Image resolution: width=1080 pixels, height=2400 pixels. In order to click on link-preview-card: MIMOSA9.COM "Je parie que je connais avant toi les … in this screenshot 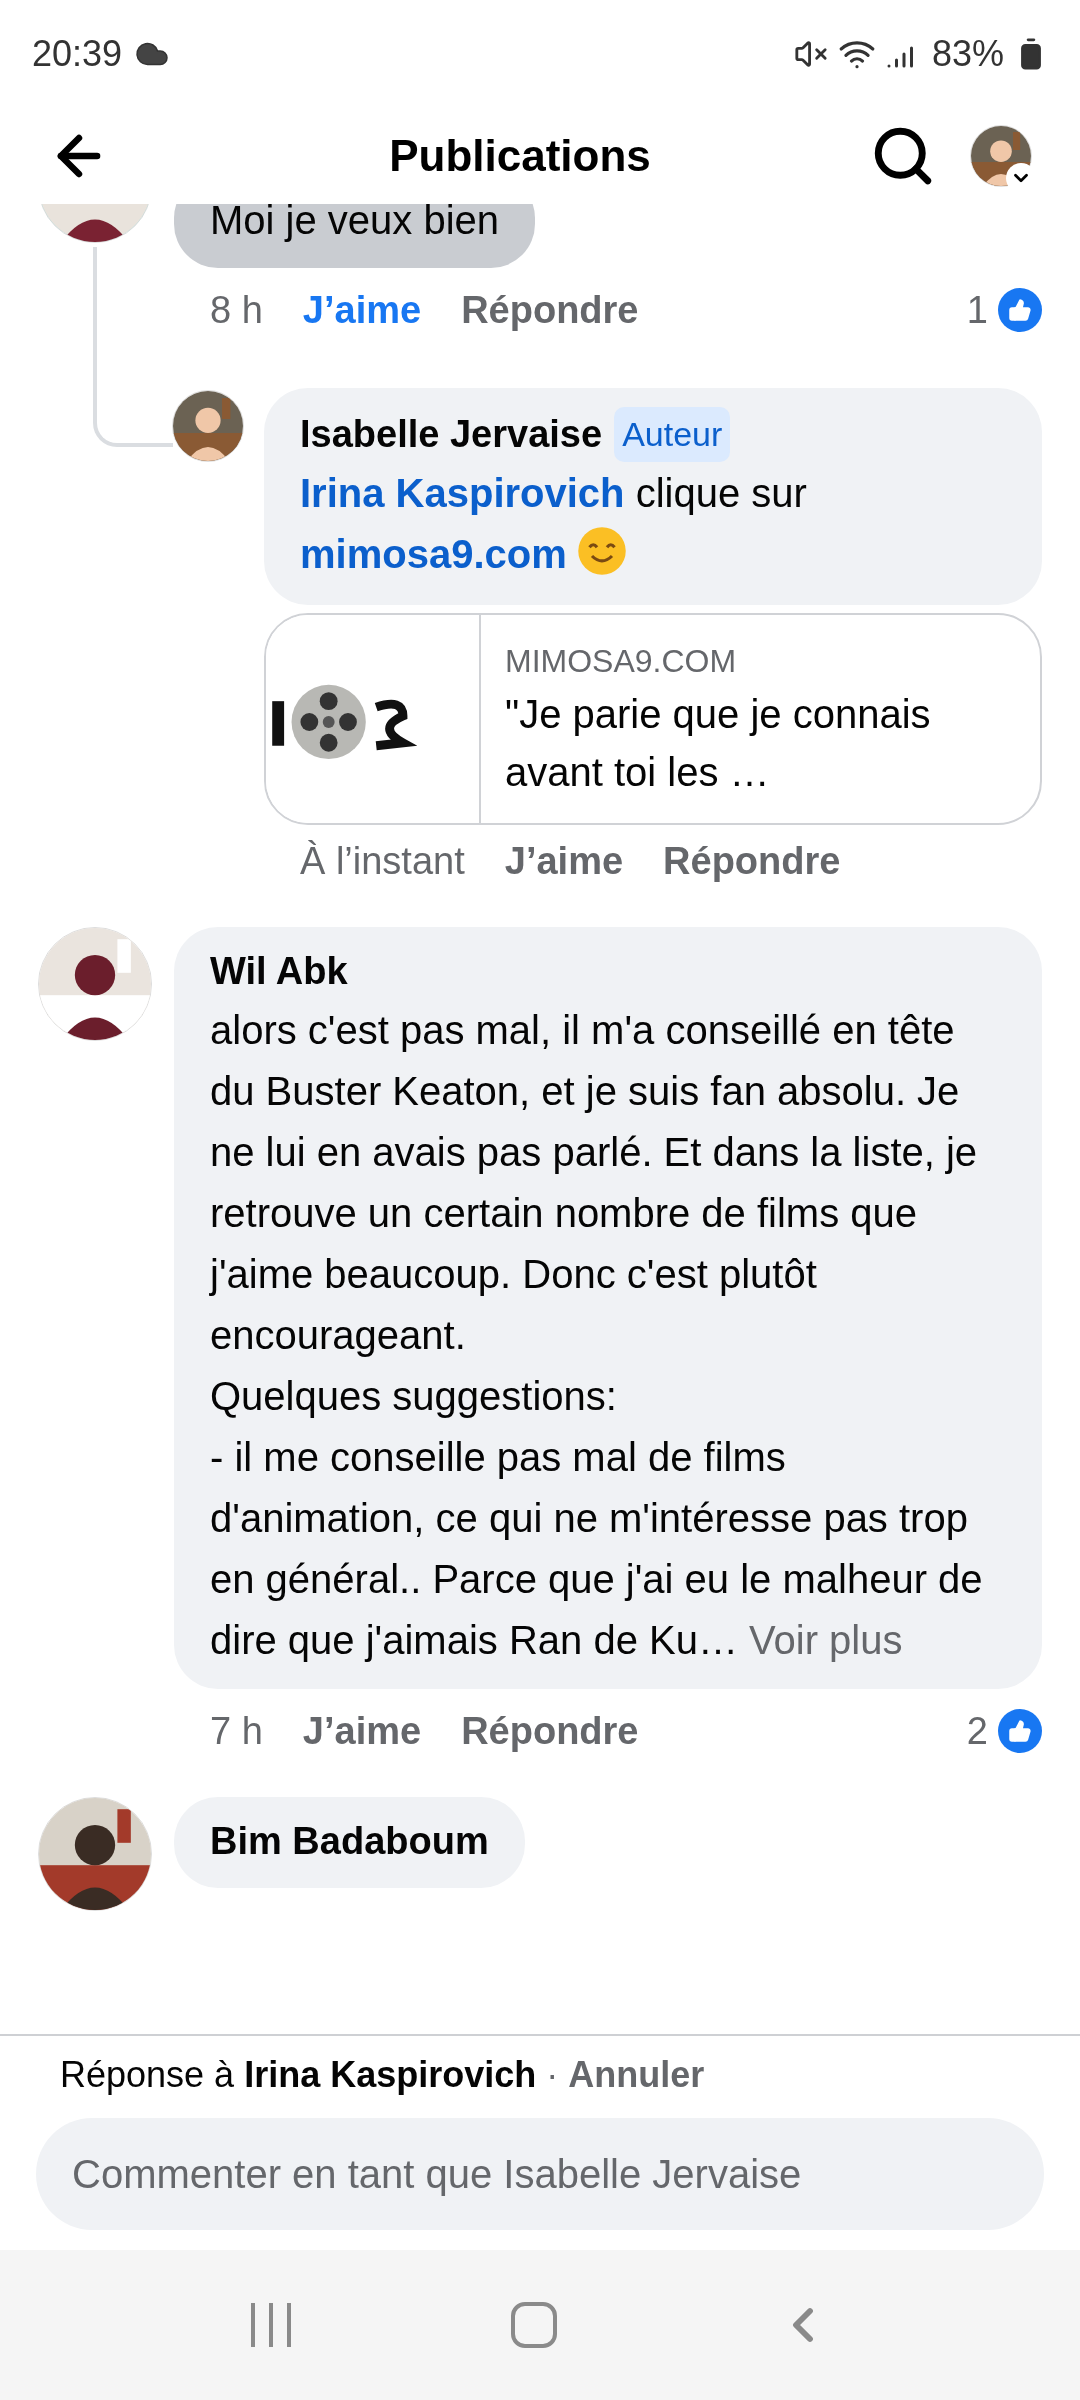, I will do `click(653, 719)`.